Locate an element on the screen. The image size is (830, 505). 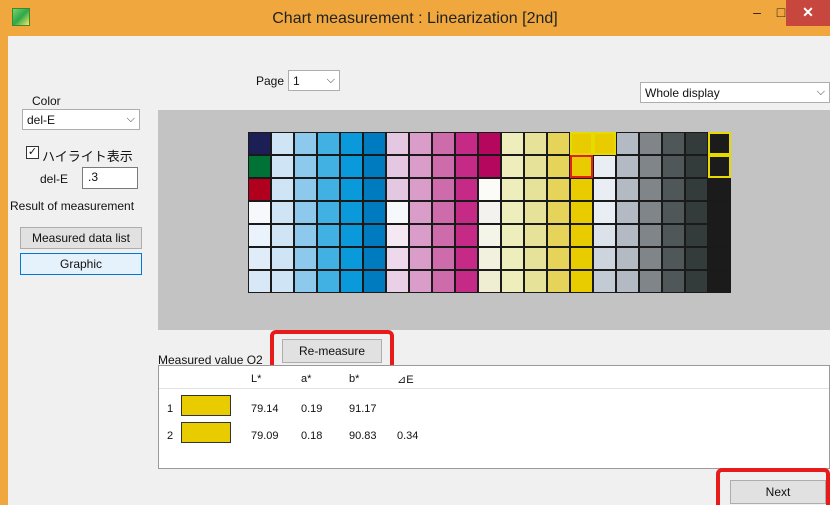
display-mode-select: Whole display ⌵ is located at coordinates (735, 92).